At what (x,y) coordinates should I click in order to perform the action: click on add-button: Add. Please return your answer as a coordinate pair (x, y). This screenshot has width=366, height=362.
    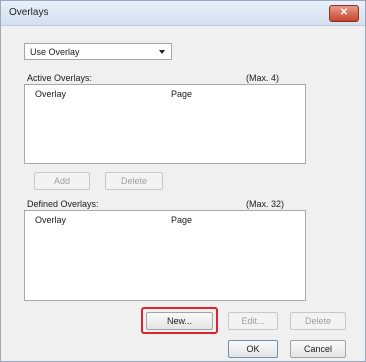
    Looking at the image, I should click on (62, 181).